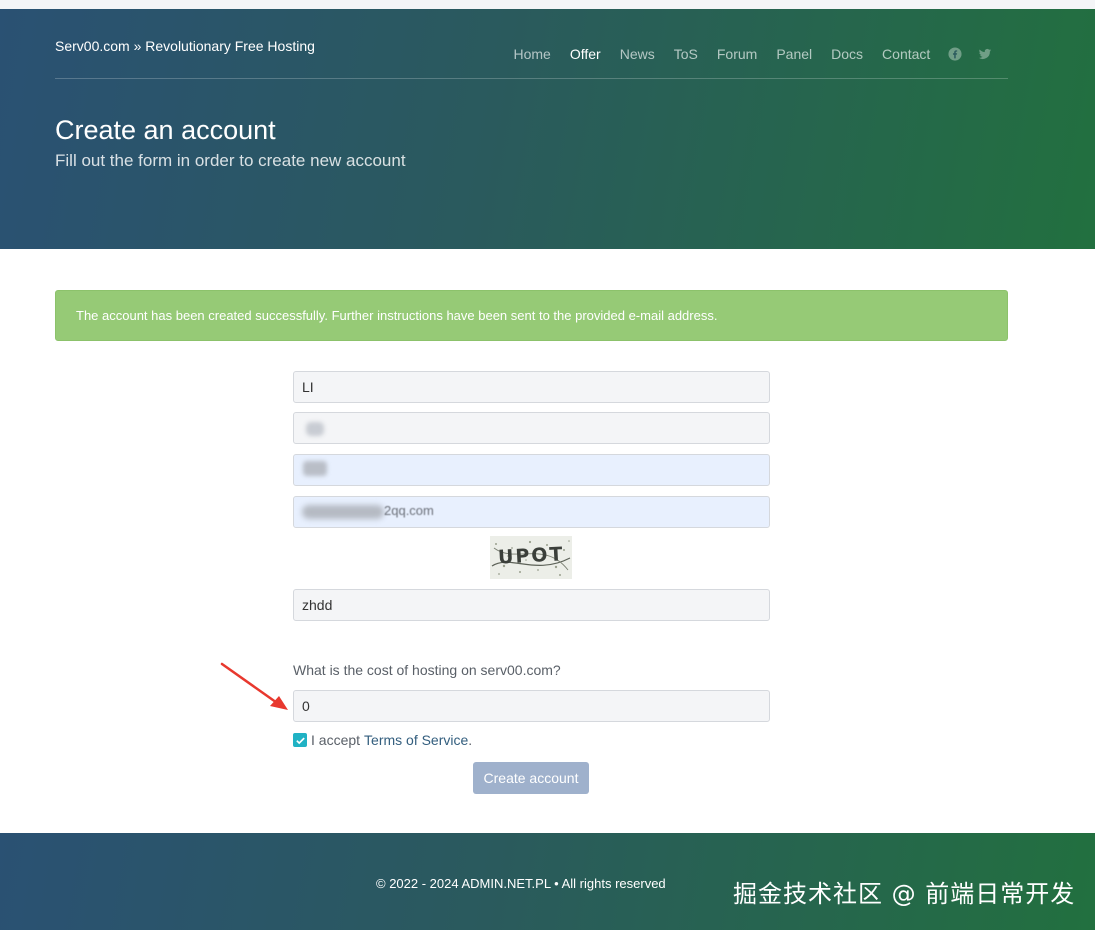  Describe the element at coordinates (531, 778) in the screenshot. I see `create-account-button: Create account` at that location.